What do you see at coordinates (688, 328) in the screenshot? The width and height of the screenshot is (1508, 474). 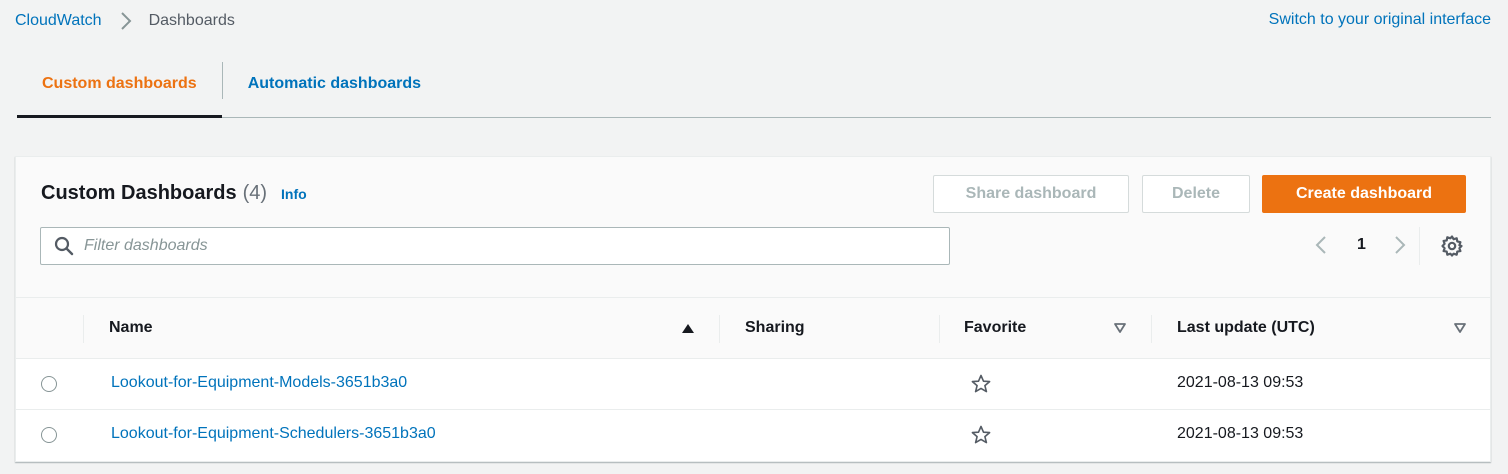 I see `caret-up-icon` at bounding box center [688, 328].